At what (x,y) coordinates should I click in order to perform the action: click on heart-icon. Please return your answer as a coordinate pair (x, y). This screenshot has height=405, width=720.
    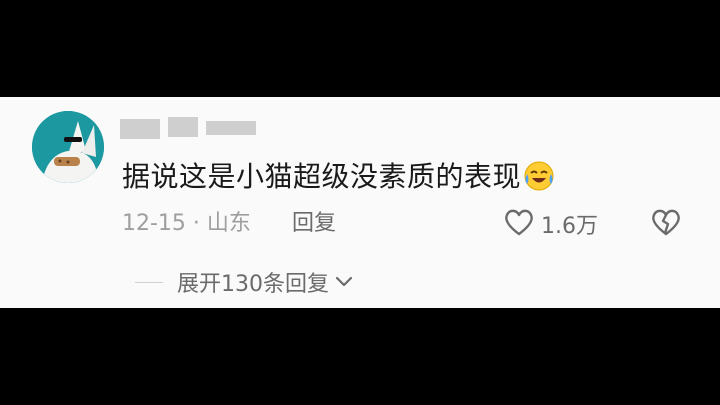
    Looking at the image, I should click on (519, 224).